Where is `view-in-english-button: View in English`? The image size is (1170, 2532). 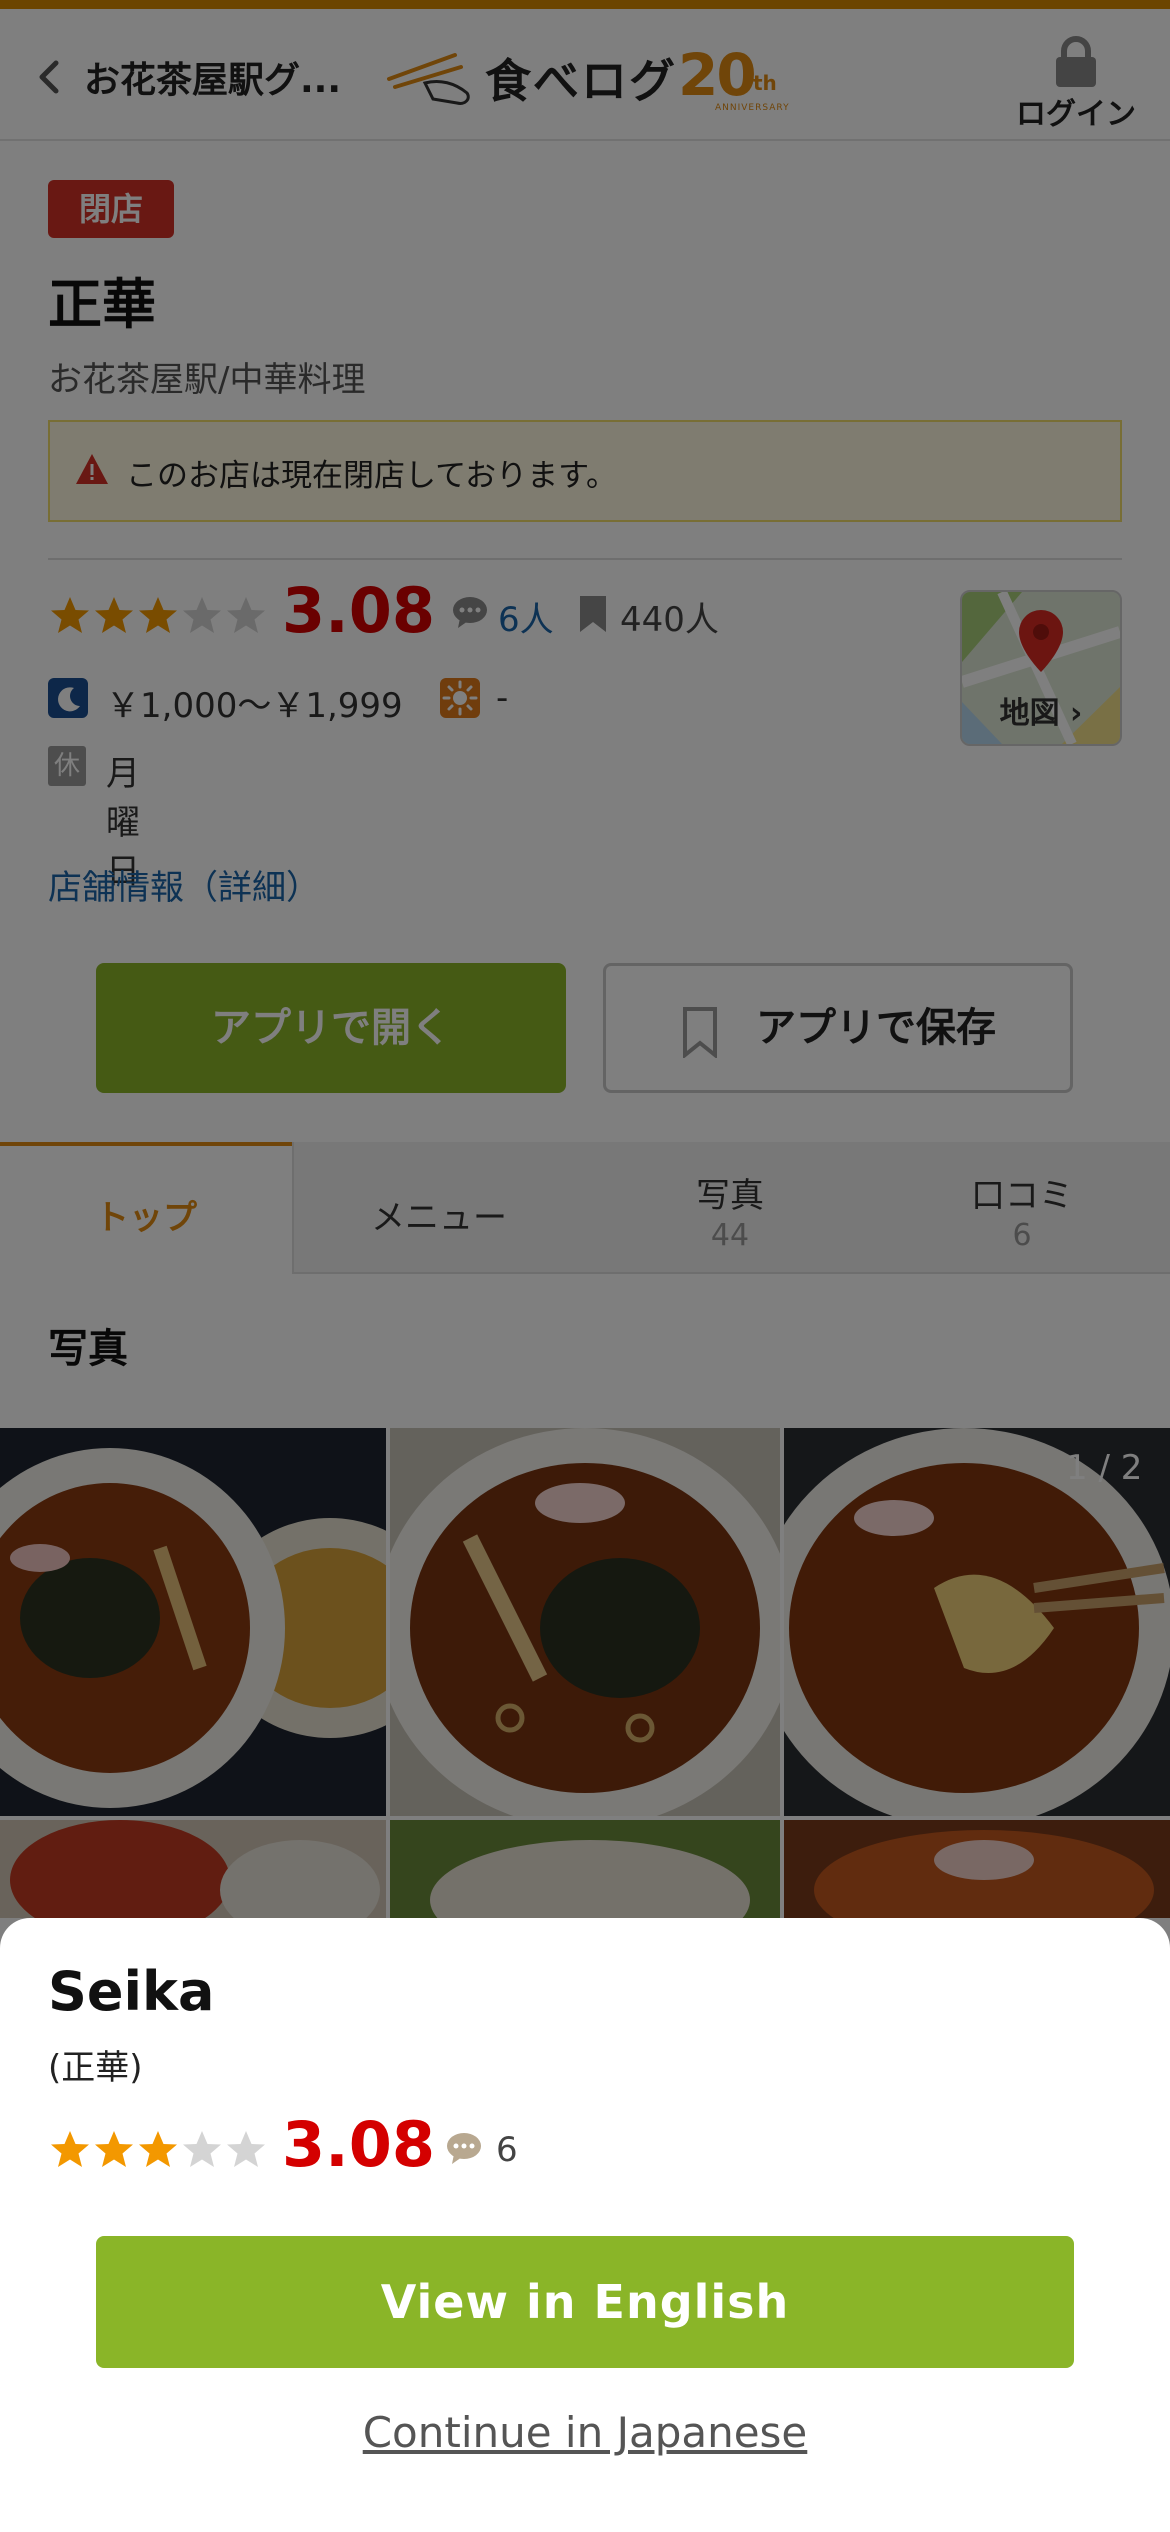 view-in-english-button: View in English is located at coordinates (585, 2302).